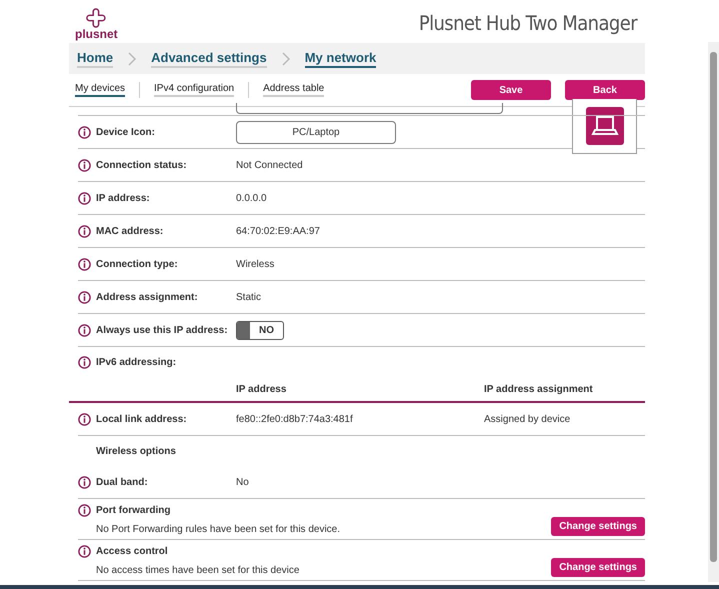 The height and width of the screenshot is (589, 719). Describe the element at coordinates (142, 165) in the screenshot. I see `field-label: Connection status:` at that location.